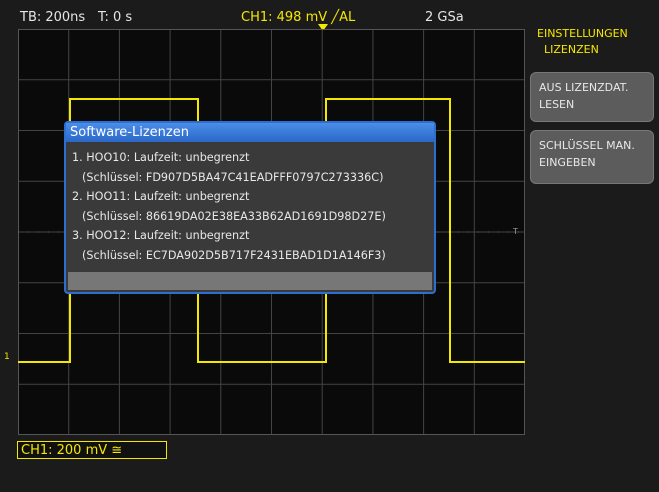  I want to click on license-entry-1: 1. HOO10: Laufzeit: unbegrenzt, so click(161, 157).